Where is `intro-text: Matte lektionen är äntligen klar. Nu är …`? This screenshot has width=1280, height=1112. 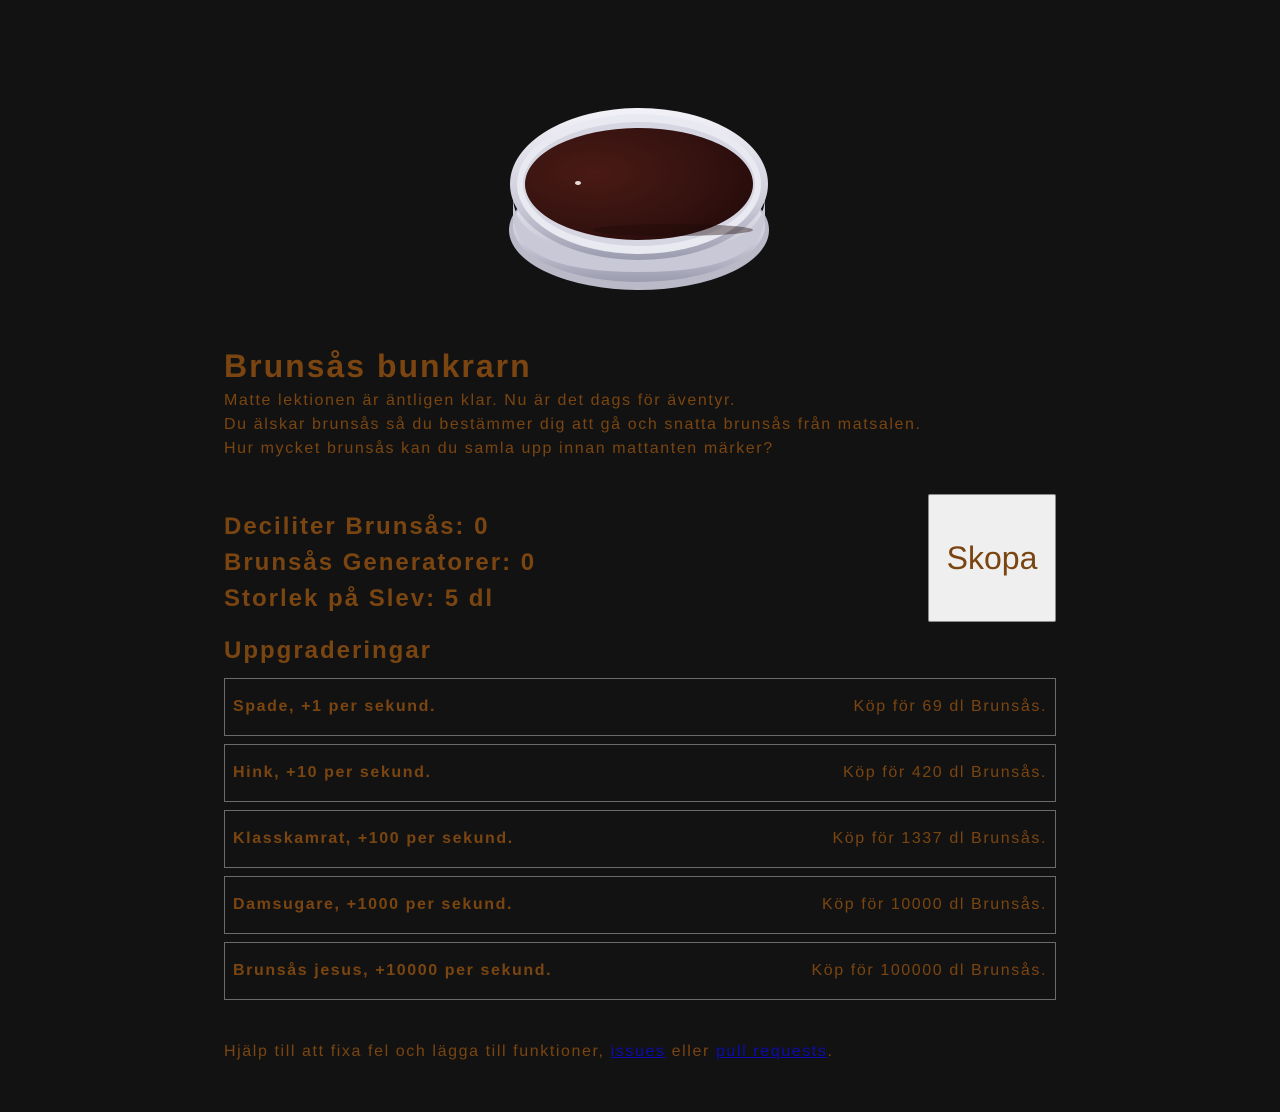 intro-text: Matte lektionen är äntligen klar. Nu är … is located at coordinates (573, 425).